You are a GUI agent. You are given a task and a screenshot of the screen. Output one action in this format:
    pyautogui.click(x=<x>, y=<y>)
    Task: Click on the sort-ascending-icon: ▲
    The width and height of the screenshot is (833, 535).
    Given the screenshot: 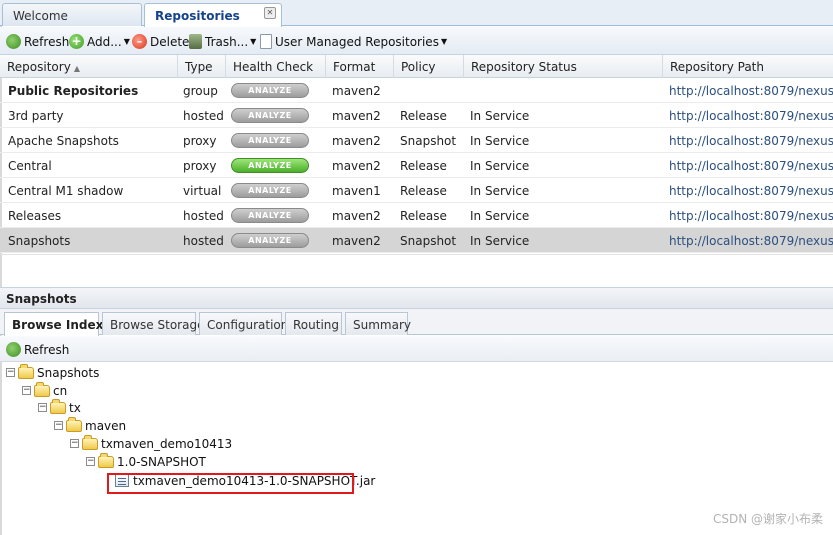 What is the action you would take?
    pyautogui.click(x=76, y=68)
    